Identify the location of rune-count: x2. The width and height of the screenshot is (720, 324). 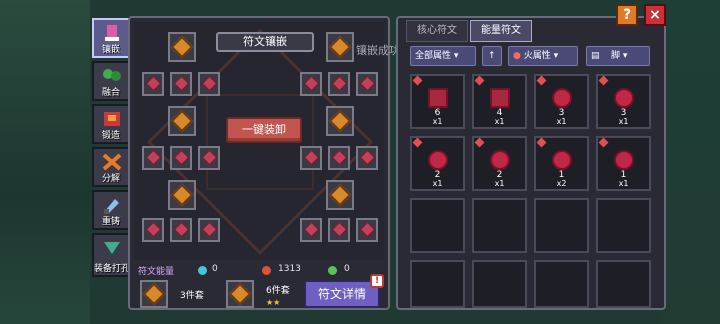
(561, 183).